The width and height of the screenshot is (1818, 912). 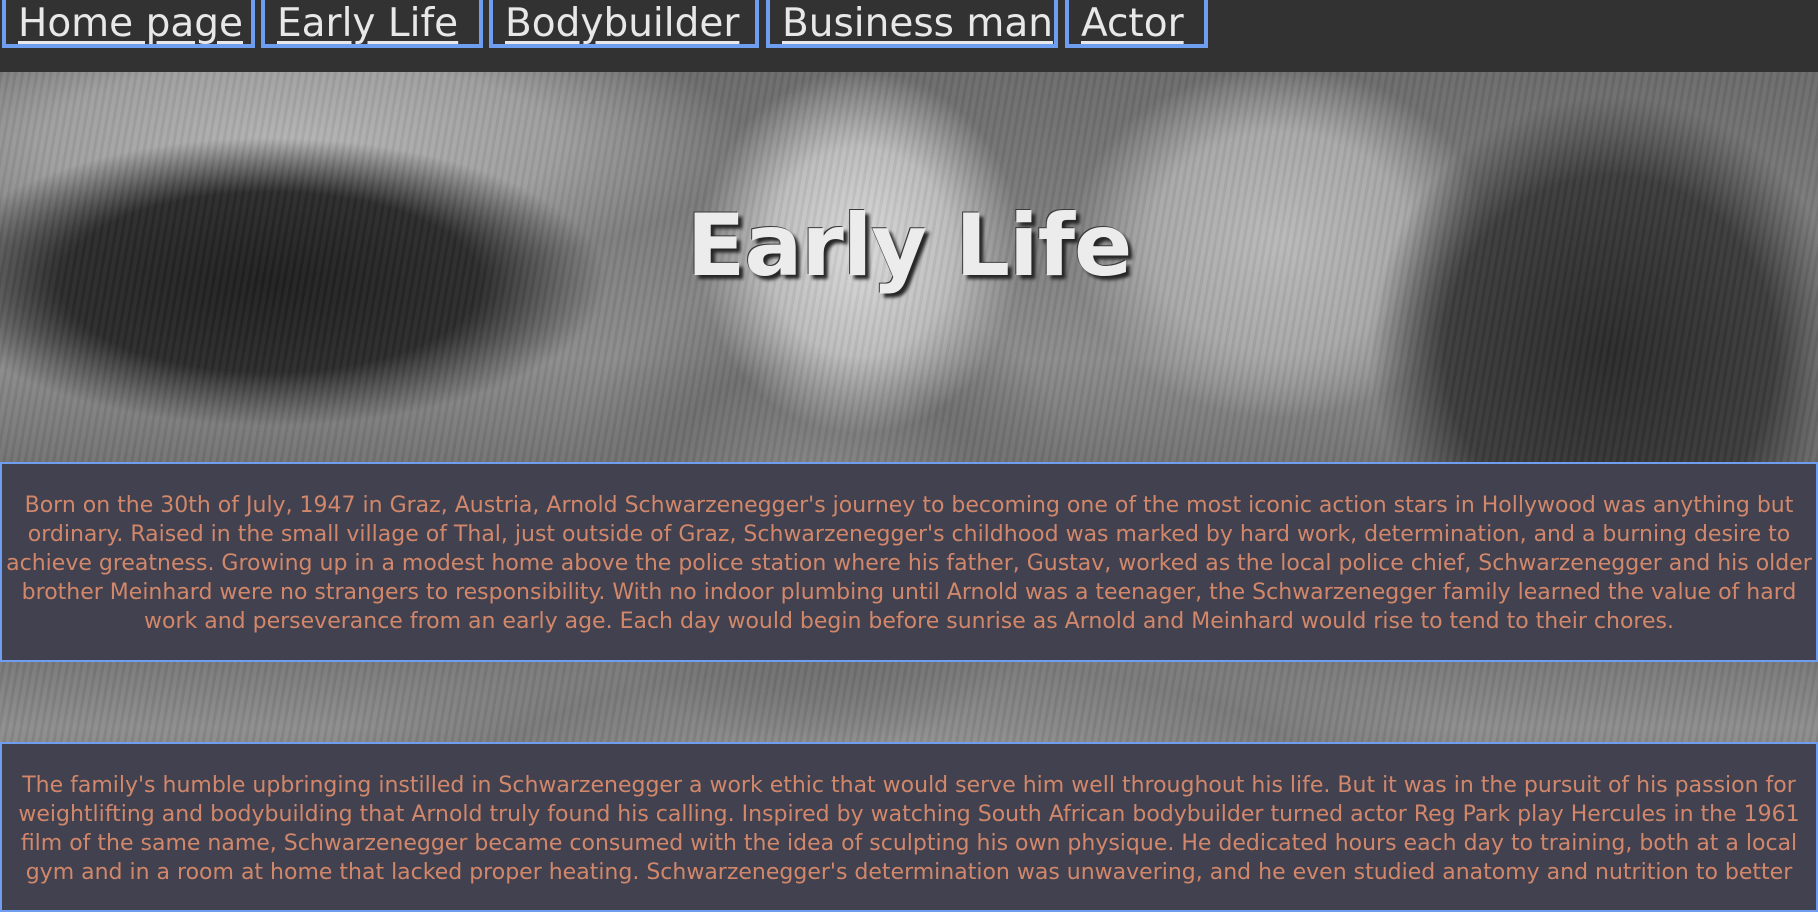 I want to click on nav-link-early-life: Early Life, so click(x=372, y=24).